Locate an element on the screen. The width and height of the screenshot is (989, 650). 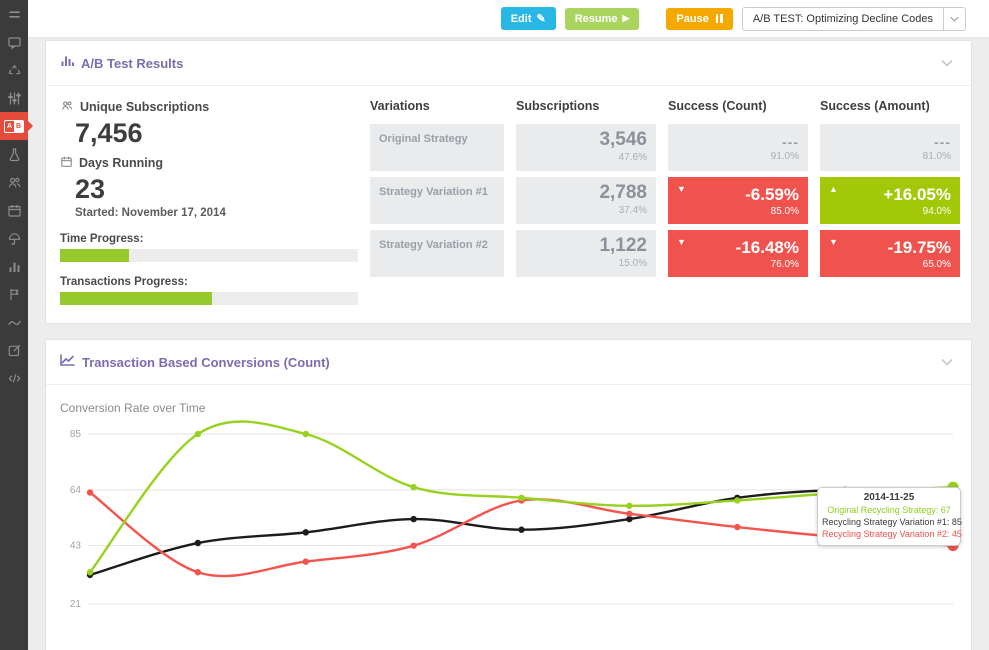
success-count-header: Success (Count) is located at coordinates (717, 106).